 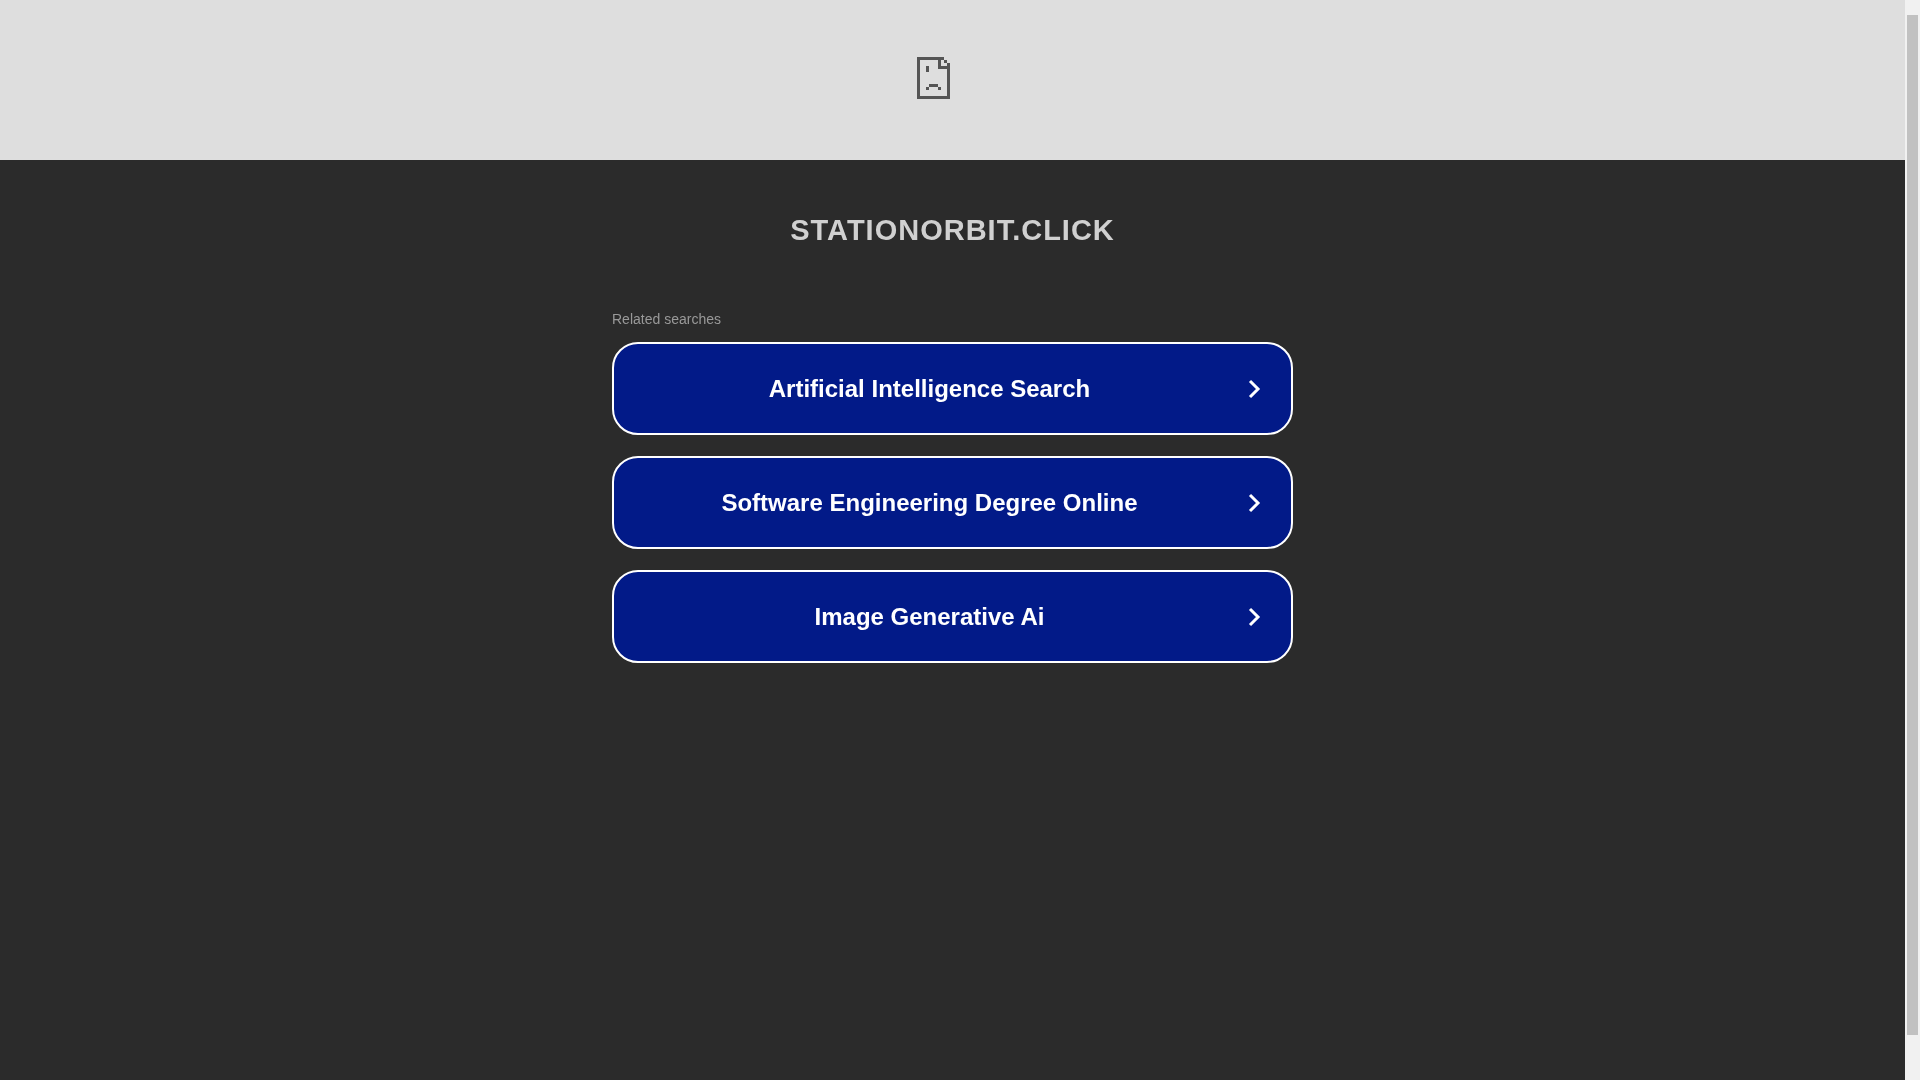 What do you see at coordinates (952, 616) in the screenshot?
I see `search-link: Image Generative Ai` at bounding box center [952, 616].